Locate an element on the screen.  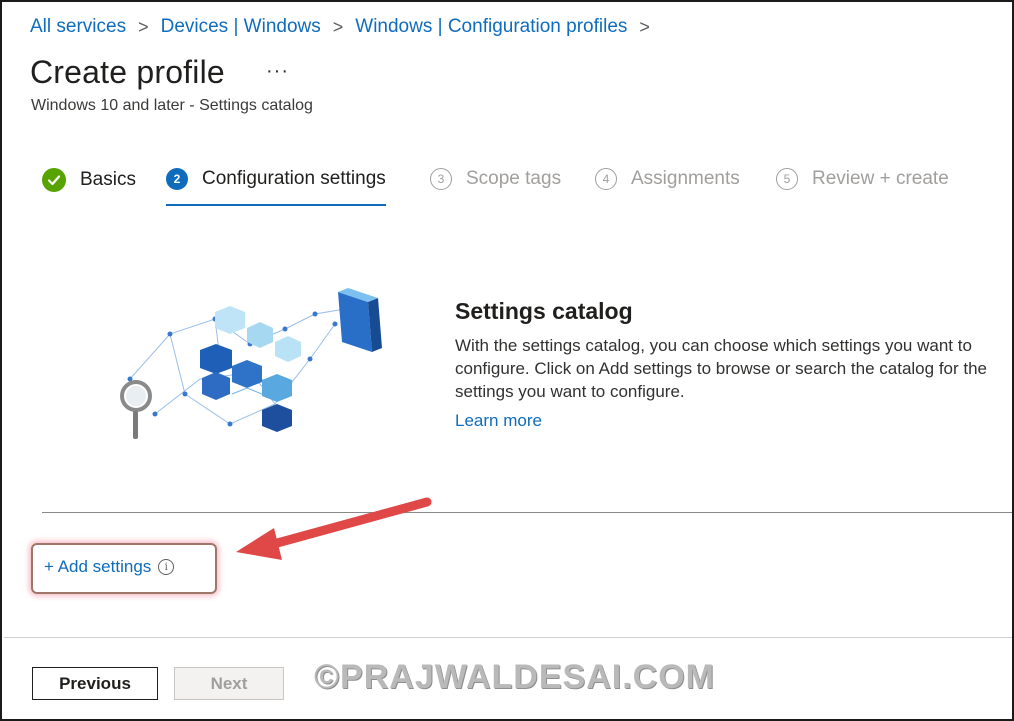
tab-review-create: 5 Review + create is located at coordinates (862, 179).